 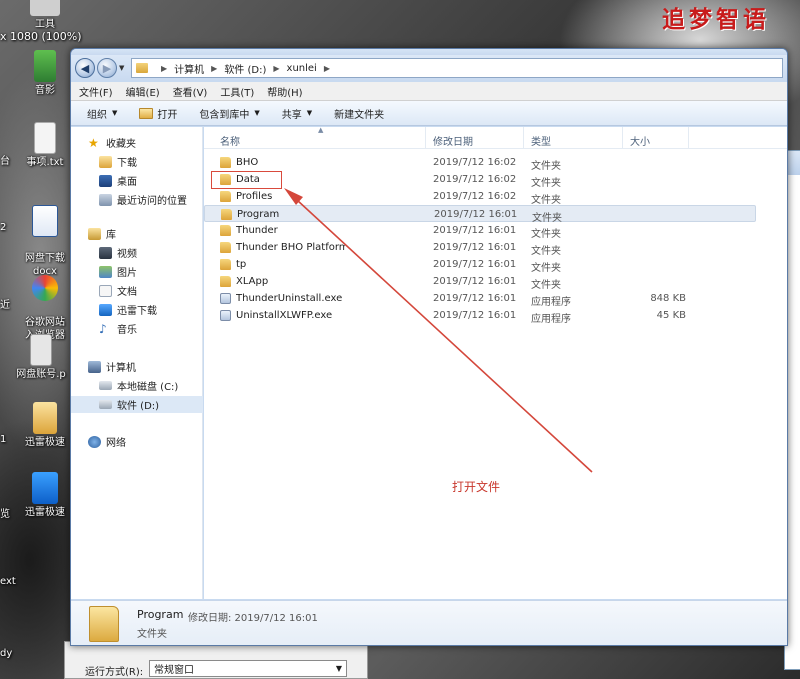 What do you see at coordinates (137, 328) in the screenshot?
I see `nav-music: ♪ 音乐` at bounding box center [137, 328].